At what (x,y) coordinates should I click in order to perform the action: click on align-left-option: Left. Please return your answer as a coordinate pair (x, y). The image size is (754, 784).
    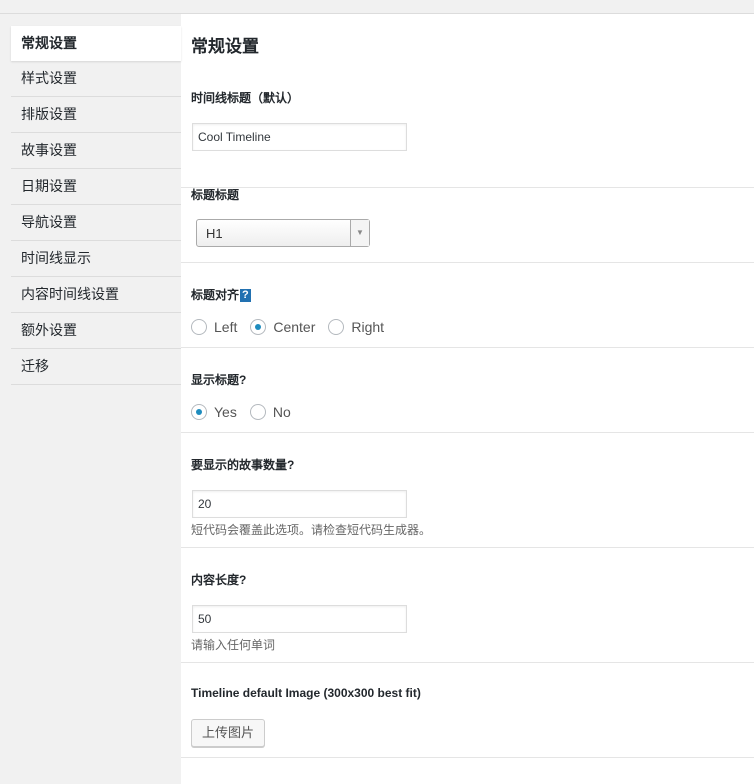
    Looking at the image, I should click on (214, 327).